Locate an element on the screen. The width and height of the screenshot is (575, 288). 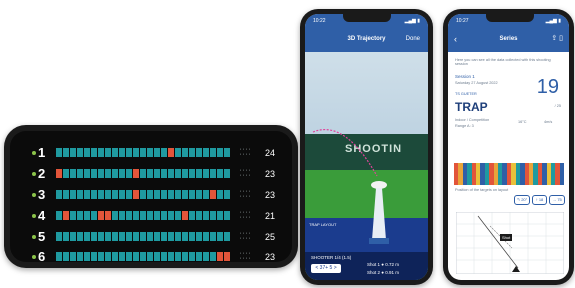
plot-marker-label: Shot is located at coordinates (506, 237).